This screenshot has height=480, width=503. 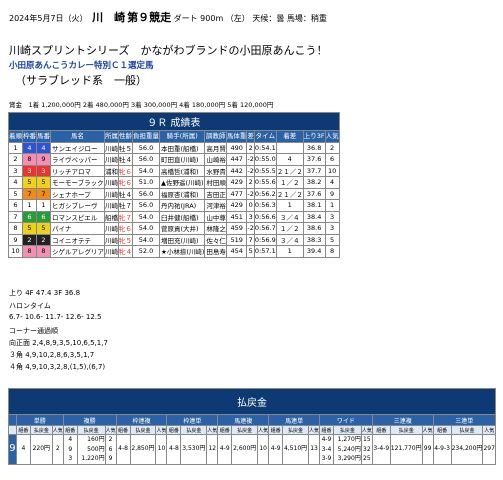 I want to click on result-last-3f: 37.7, so click(x=314, y=170).